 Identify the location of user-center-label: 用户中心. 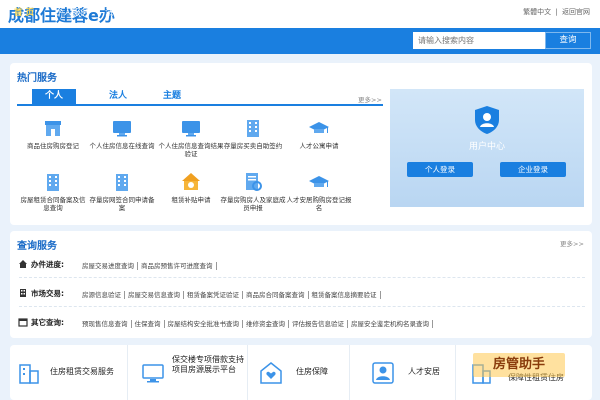
(486, 147).